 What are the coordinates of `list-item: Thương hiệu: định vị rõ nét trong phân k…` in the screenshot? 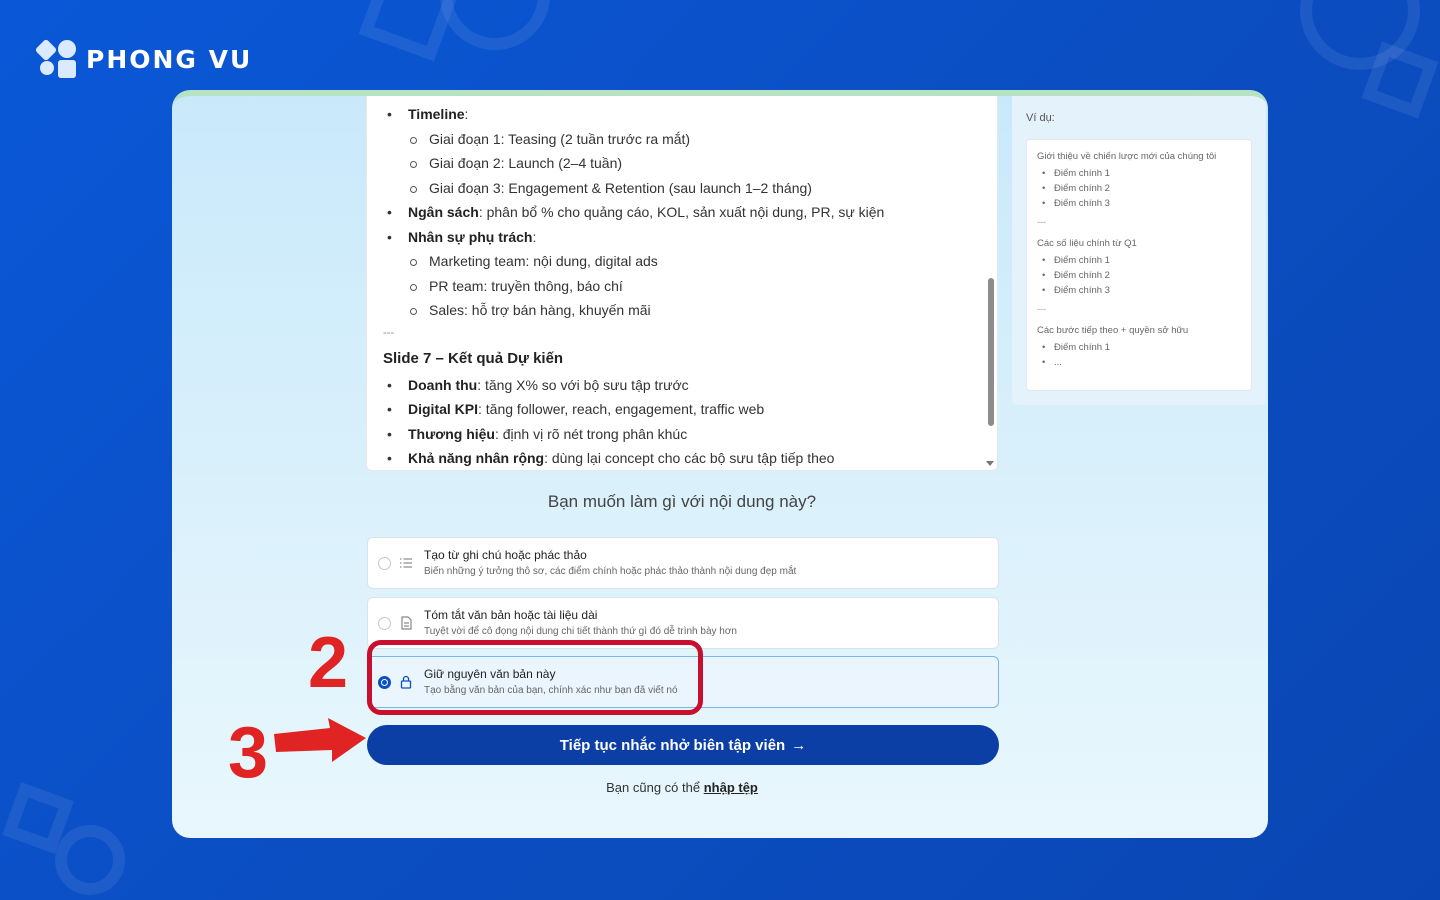 It's located at (690, 434).